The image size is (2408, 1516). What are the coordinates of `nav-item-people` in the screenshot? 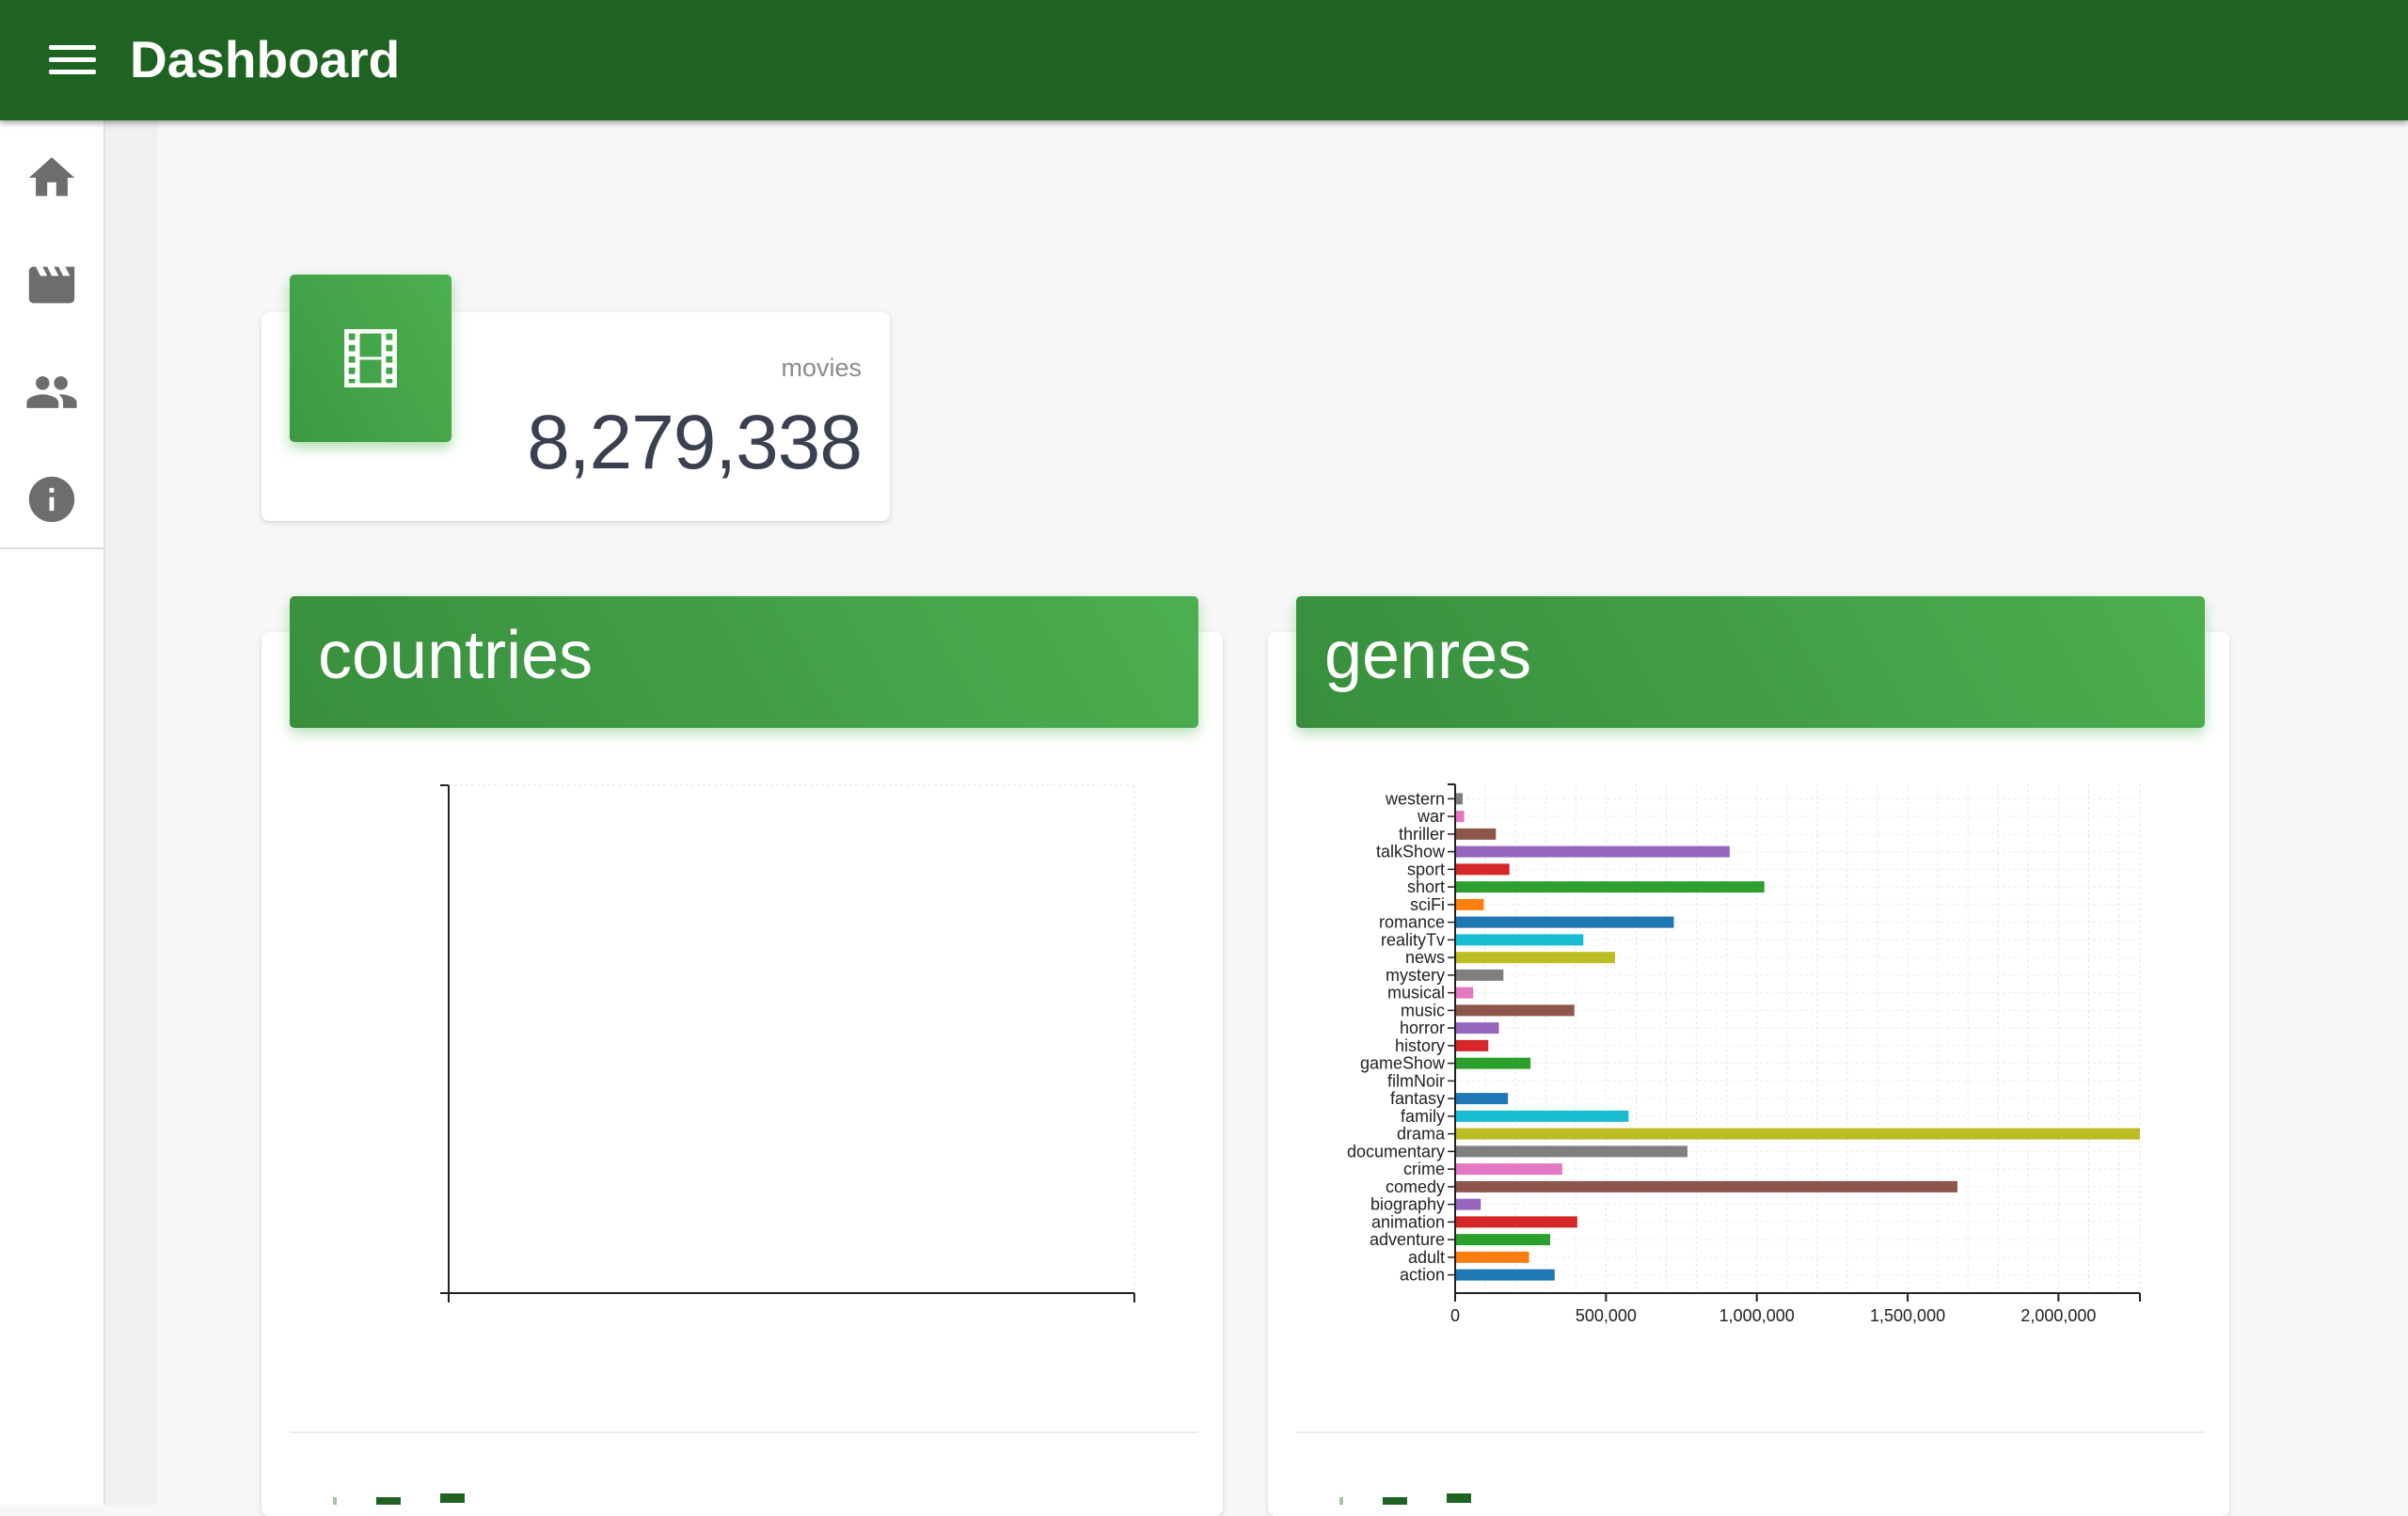 It's located at (52, 392).